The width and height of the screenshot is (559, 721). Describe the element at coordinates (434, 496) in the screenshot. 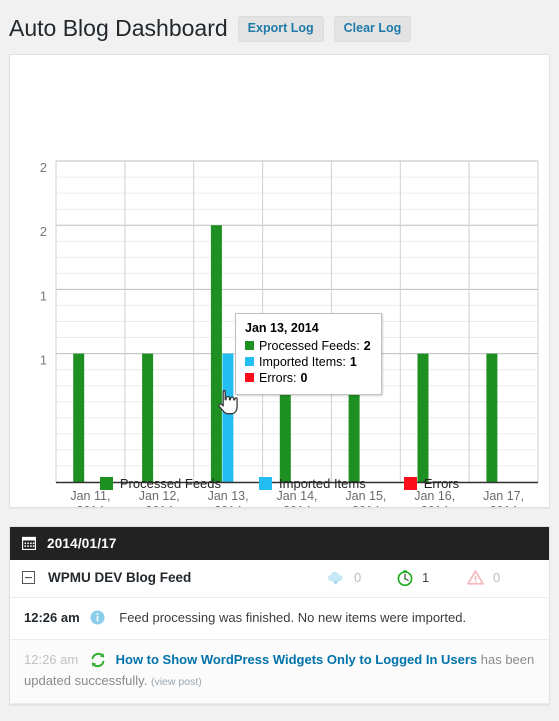

I see `x-axis-tick-label: Jan 16,` at that location.